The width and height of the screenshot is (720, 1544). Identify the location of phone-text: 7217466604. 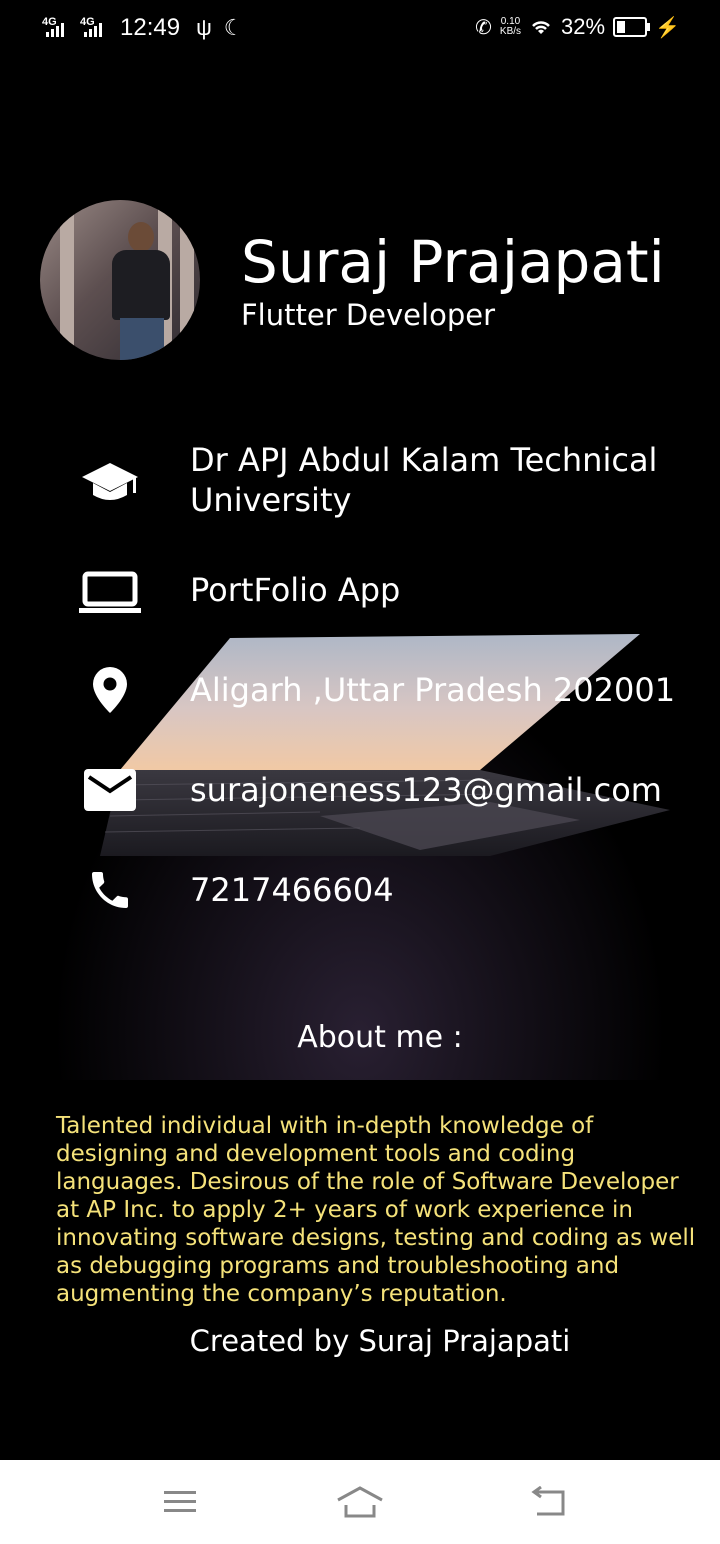
(292, 890).